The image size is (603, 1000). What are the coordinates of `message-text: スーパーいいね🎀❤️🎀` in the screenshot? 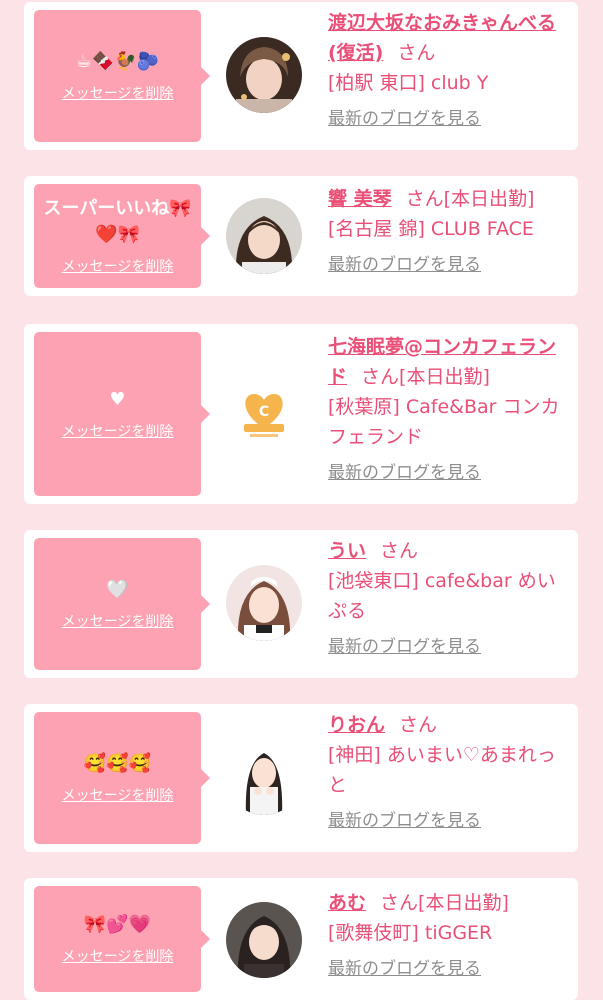 It's located at (117, 221).